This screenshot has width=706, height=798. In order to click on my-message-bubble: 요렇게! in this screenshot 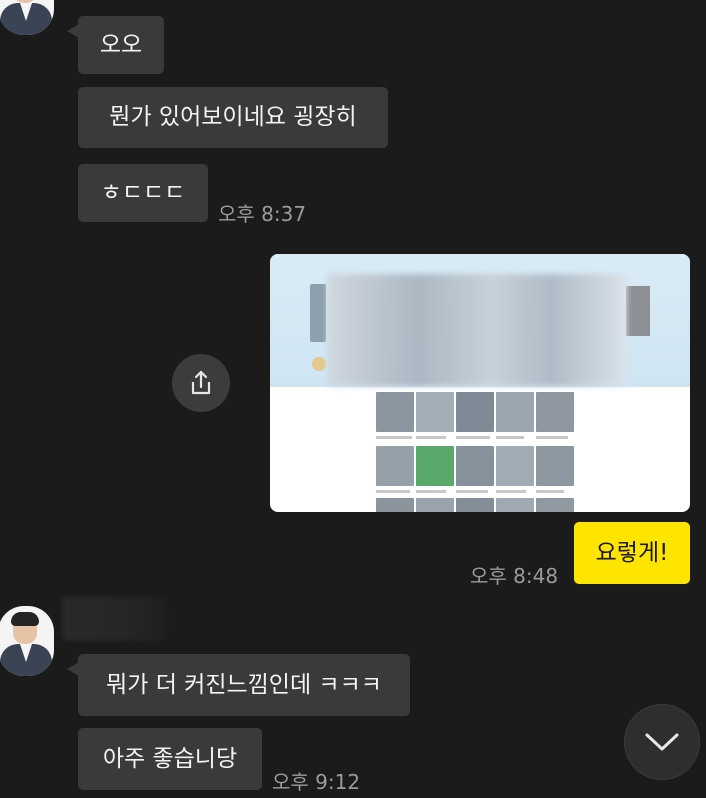, I will do `click(632, 553)`.